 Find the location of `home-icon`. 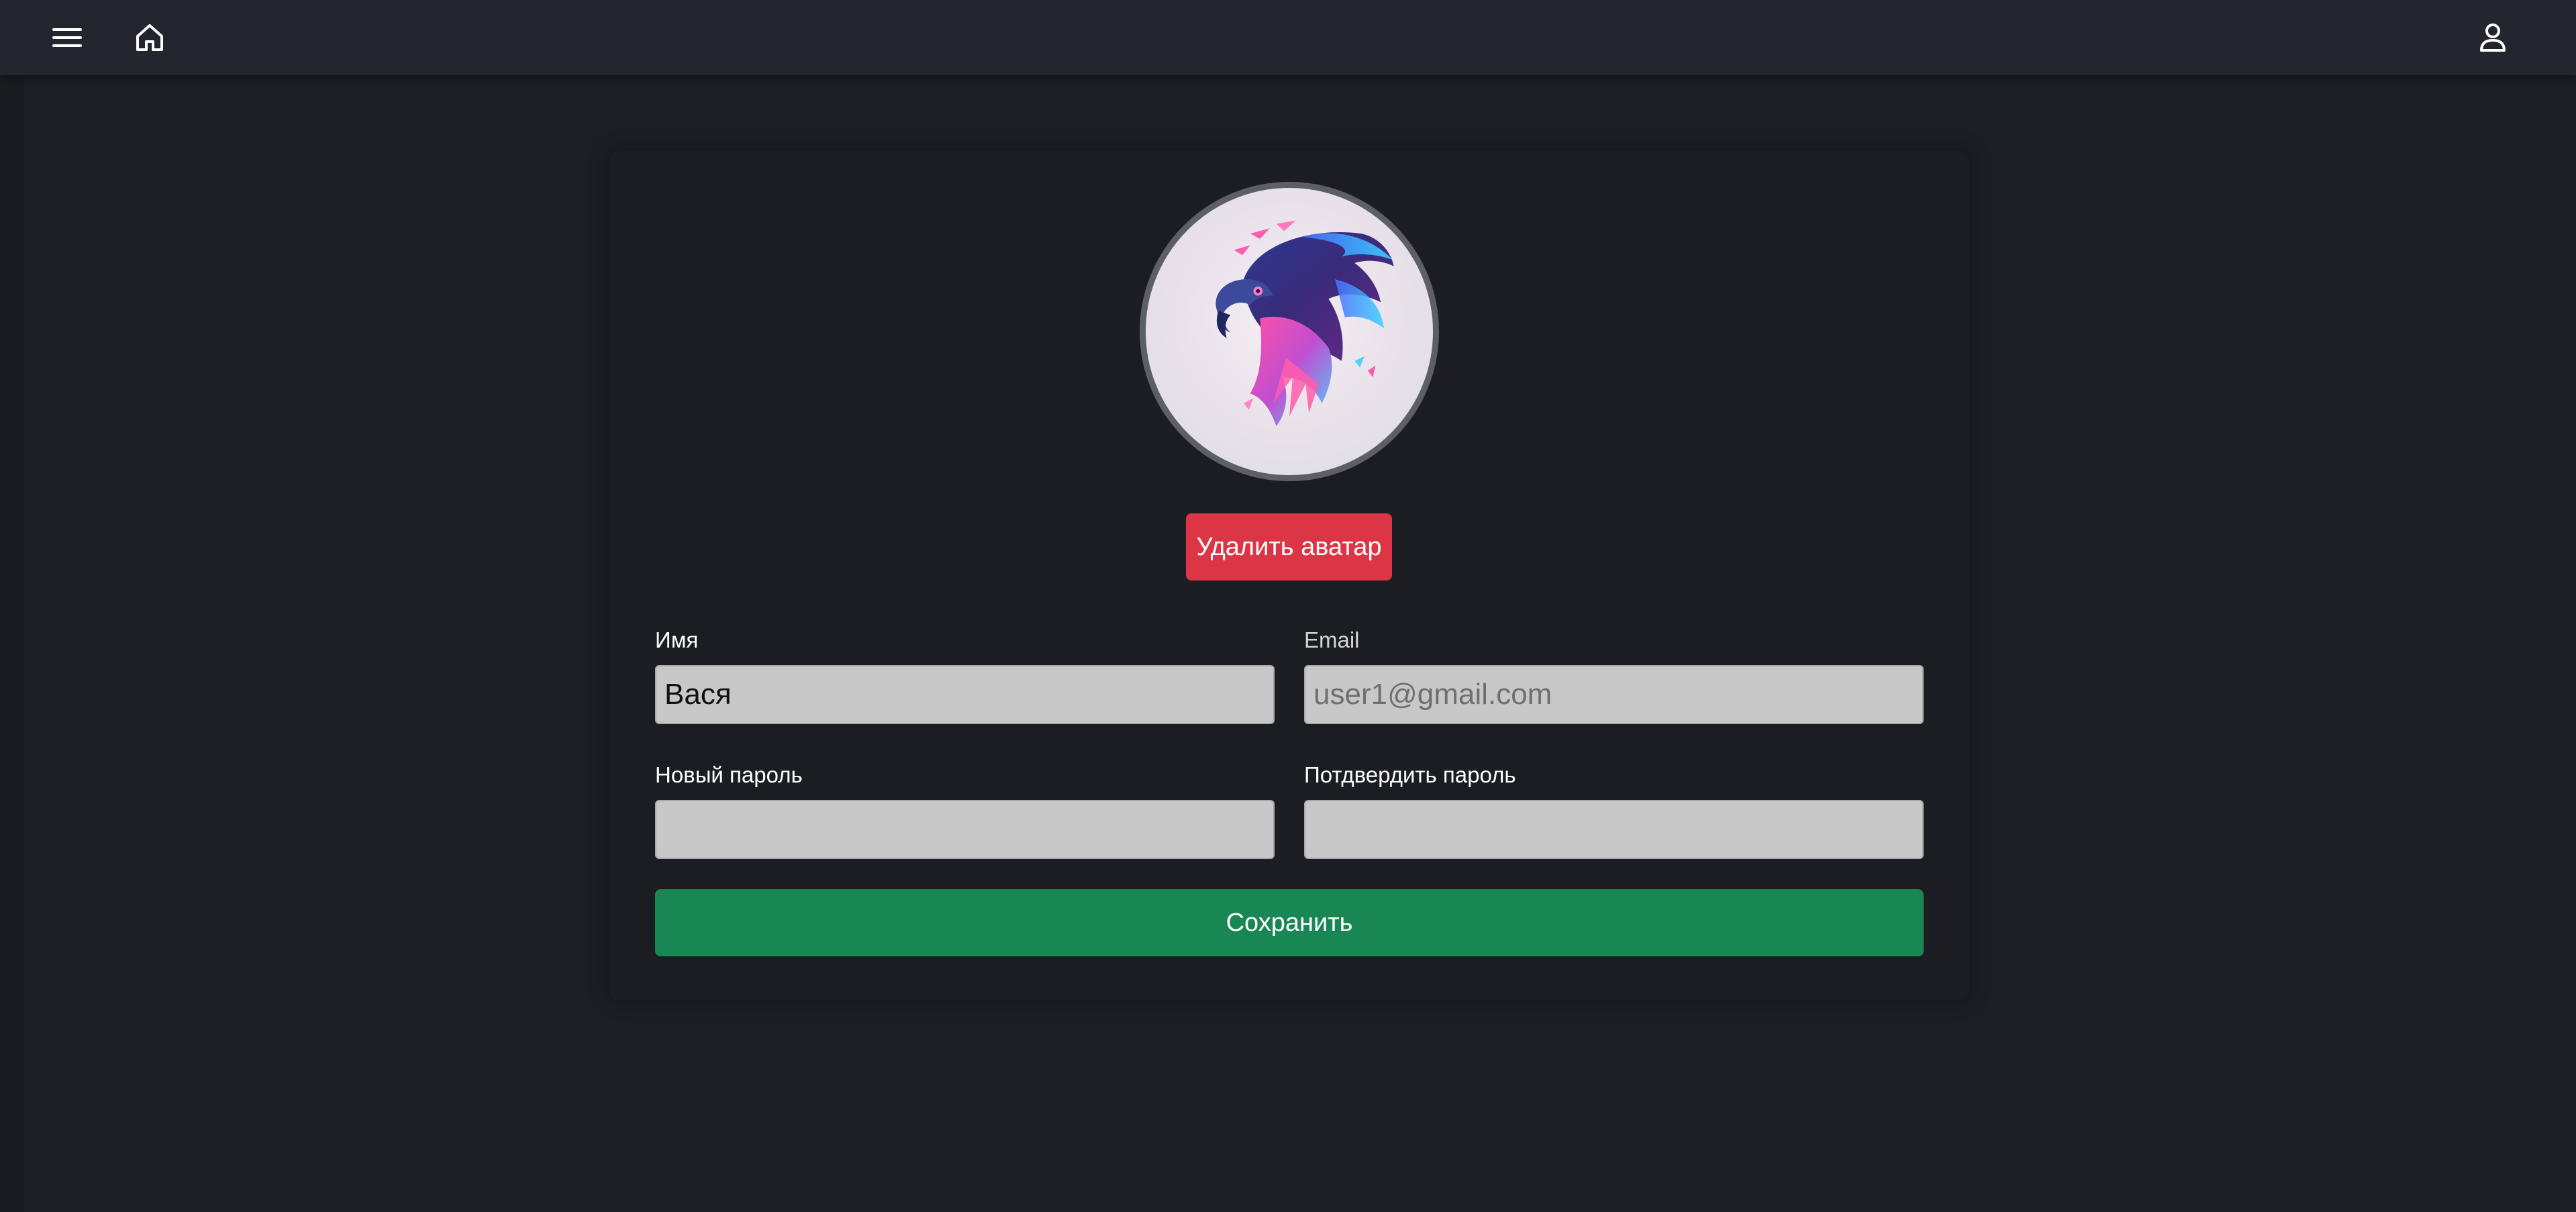

home-icon is located at coordinates (149, 37).